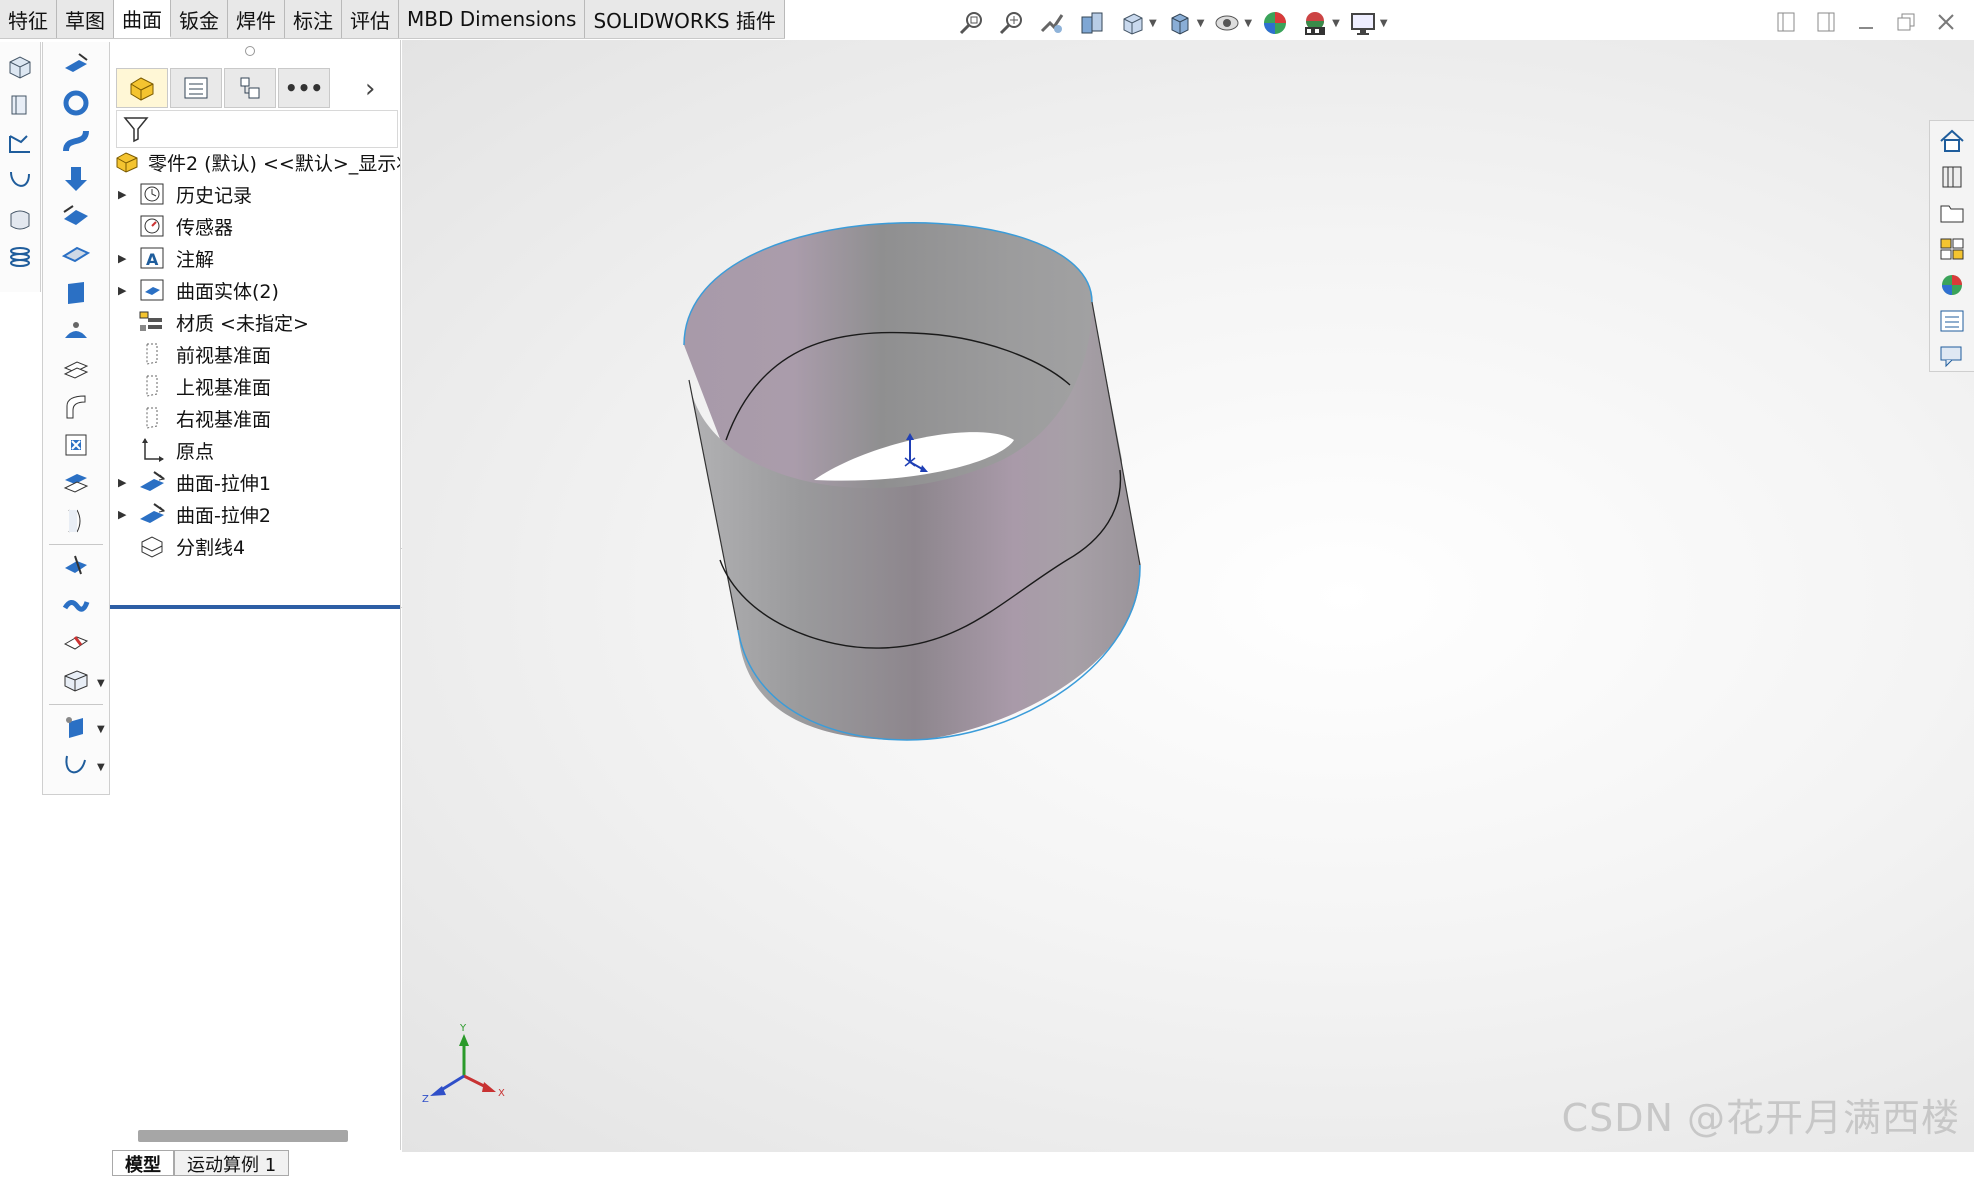 The image size is (1974, 1177). What do you see at coordinates (255, 450) in the screenshot?
I see `tree-item-origin: 原点` at bounding box center [255, 450].